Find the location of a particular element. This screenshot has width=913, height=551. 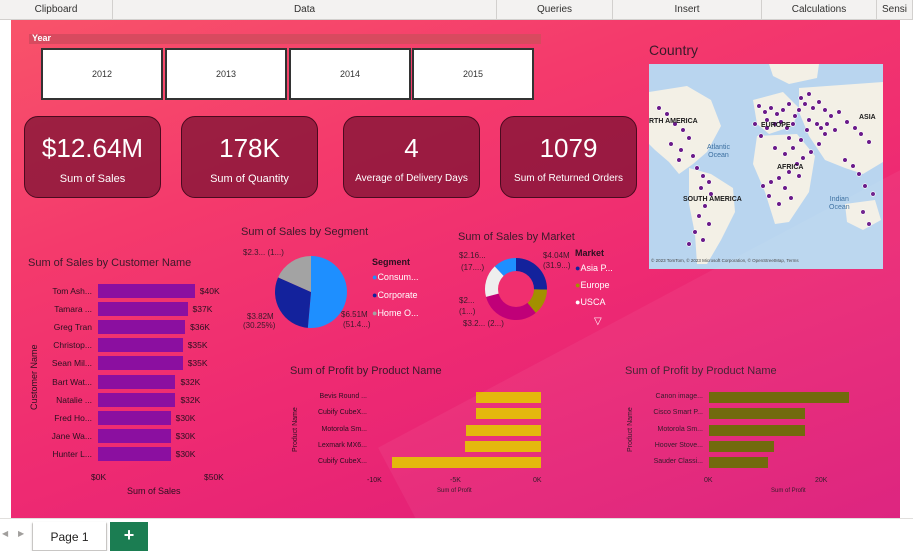

market-legend-usca: ●USCA is located at coordinates (590, 302).